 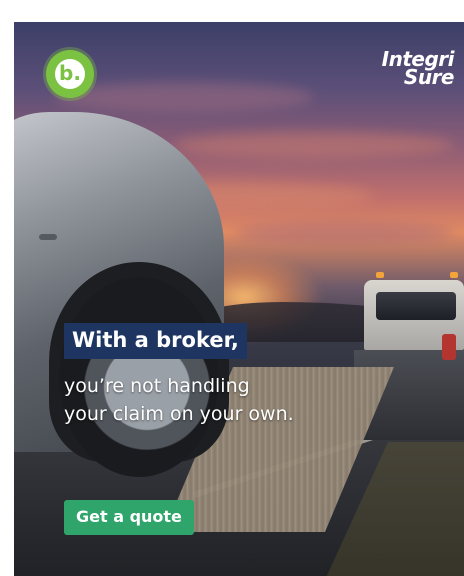 I want to click on subline-1: you’re not handling, so click(x=157, y=386).